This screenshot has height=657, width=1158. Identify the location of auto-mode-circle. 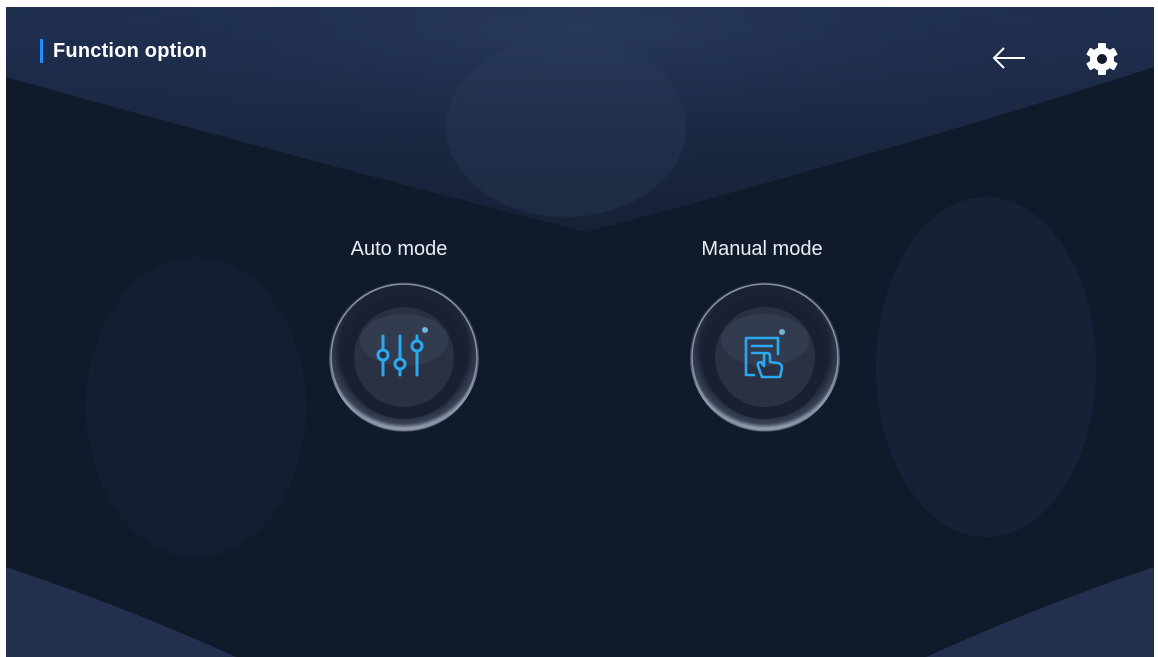
(404, 357).